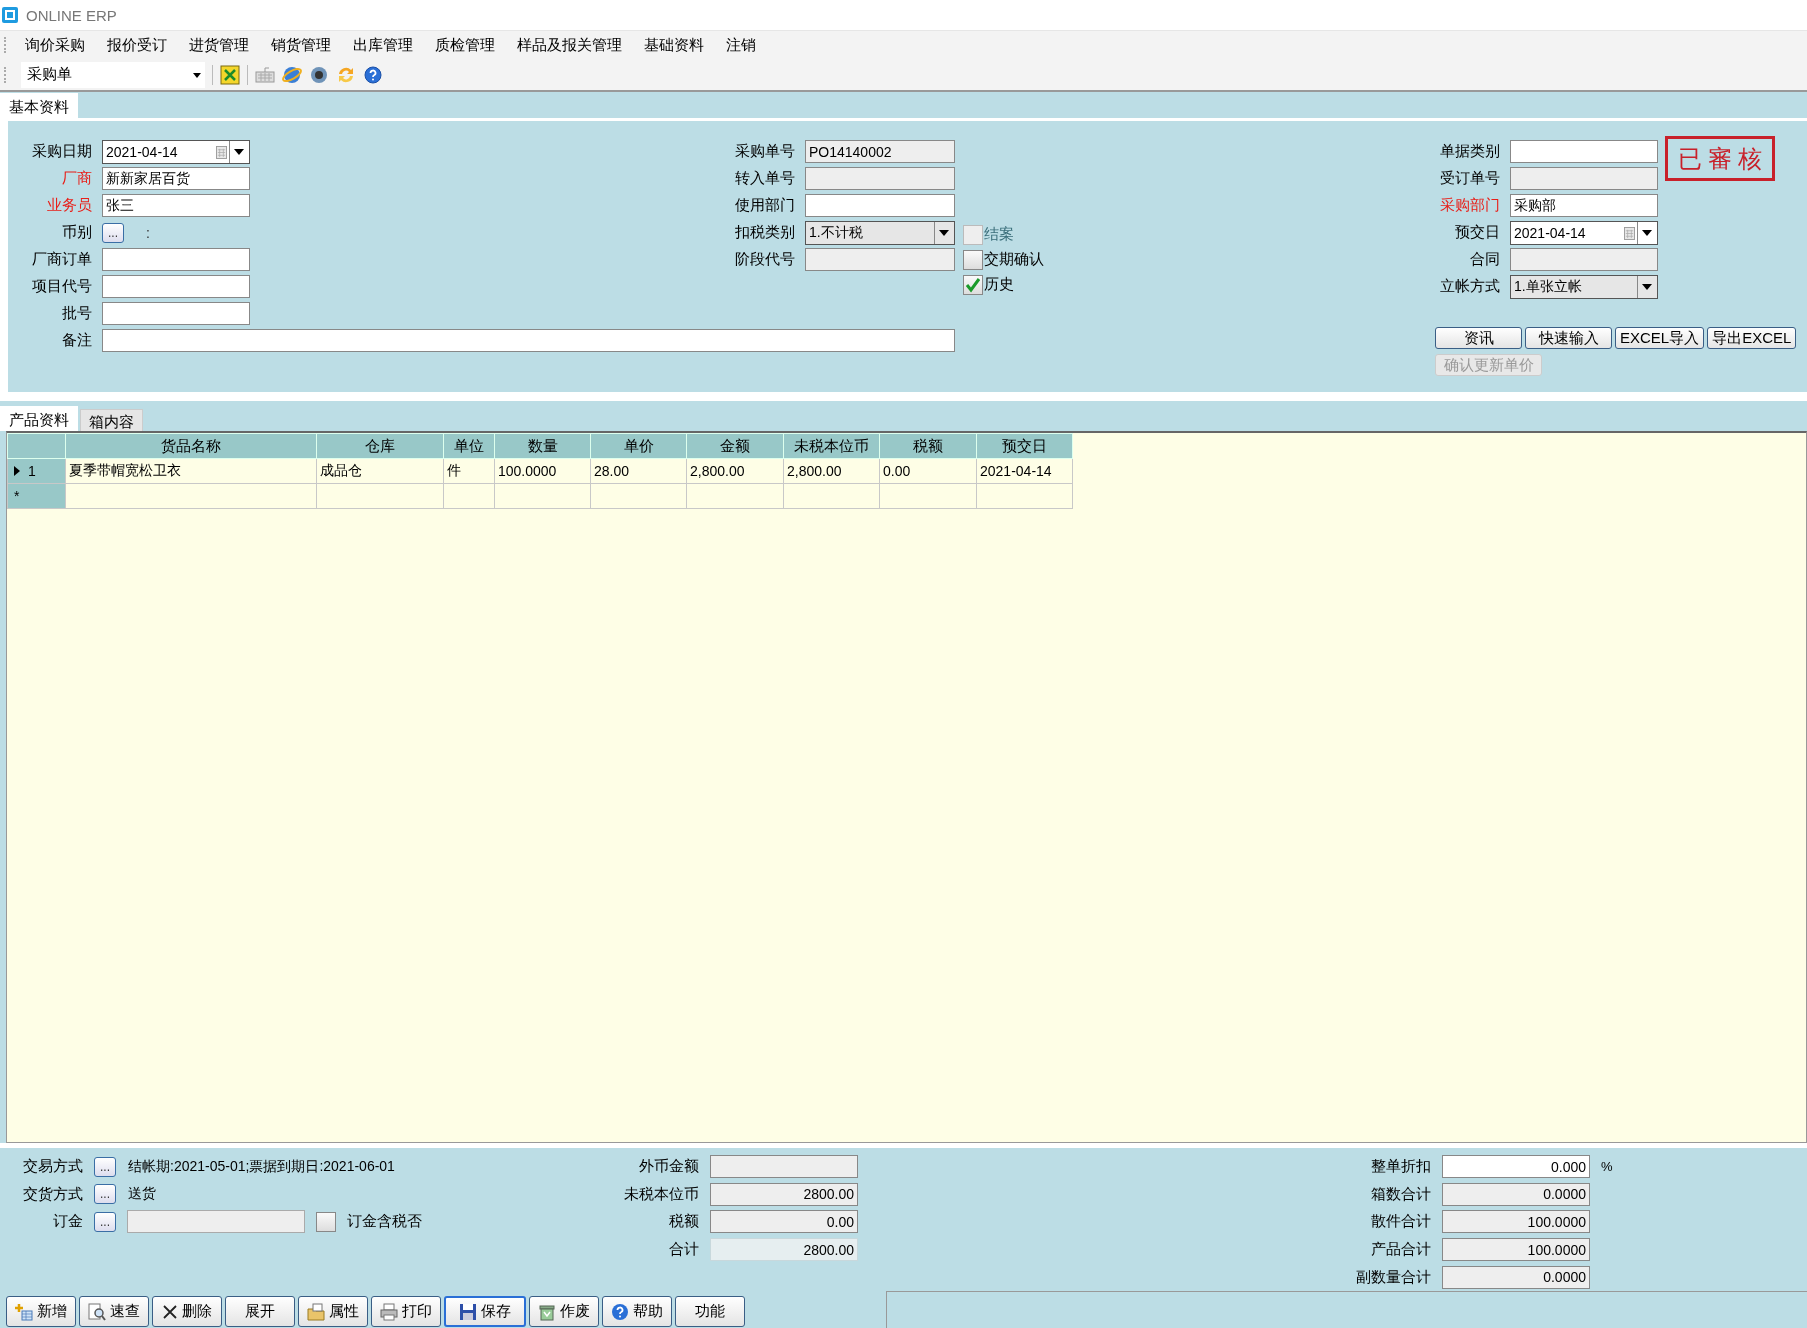  I want to click on action-button: 保存, so click(485, 1311).